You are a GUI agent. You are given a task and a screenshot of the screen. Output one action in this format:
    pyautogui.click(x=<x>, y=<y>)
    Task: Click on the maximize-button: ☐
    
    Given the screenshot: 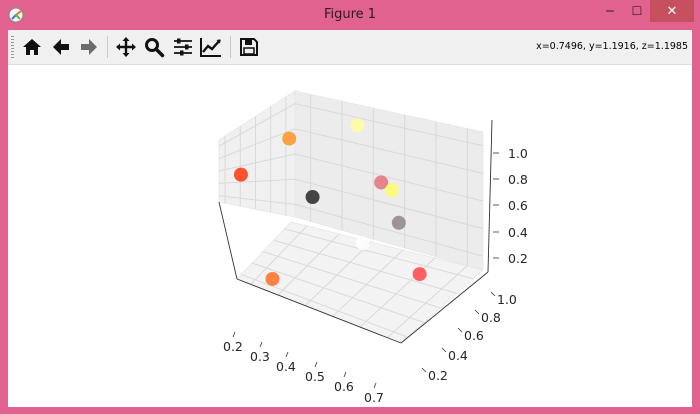 What is the action you would take?
    pyautogui.click(x=637, y=11)
    